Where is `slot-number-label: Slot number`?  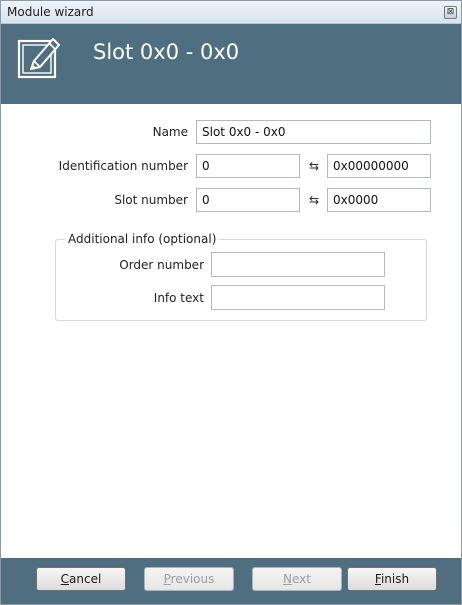 slot-number-label: Slot number is located at coordinates (151, 200).